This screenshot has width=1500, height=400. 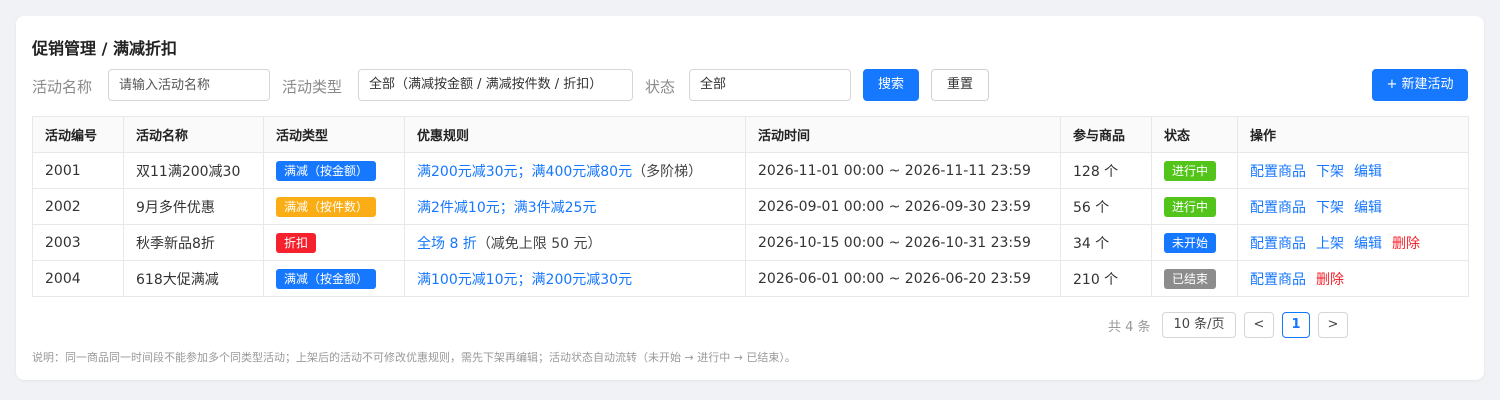 What do you see at coordinates (1353, 134) in the screenshot?
I see `column-header: 操作` at bounding box center [1353, 134].